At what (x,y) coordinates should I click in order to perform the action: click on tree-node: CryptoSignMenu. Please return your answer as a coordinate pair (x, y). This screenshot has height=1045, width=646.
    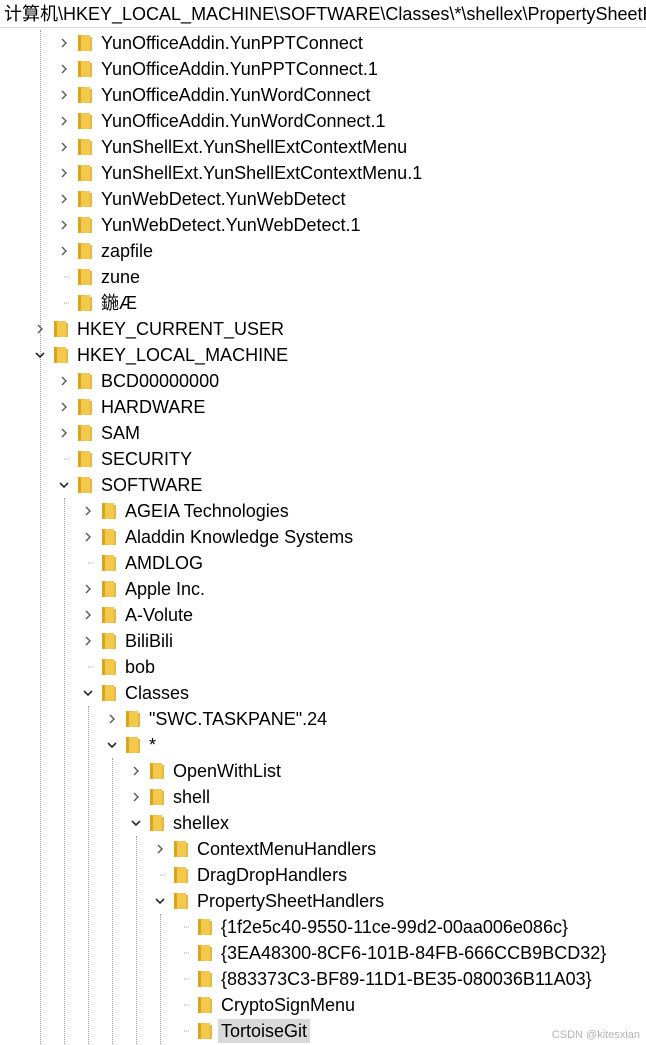
    Looking at the image, I should click on (267, 1005).